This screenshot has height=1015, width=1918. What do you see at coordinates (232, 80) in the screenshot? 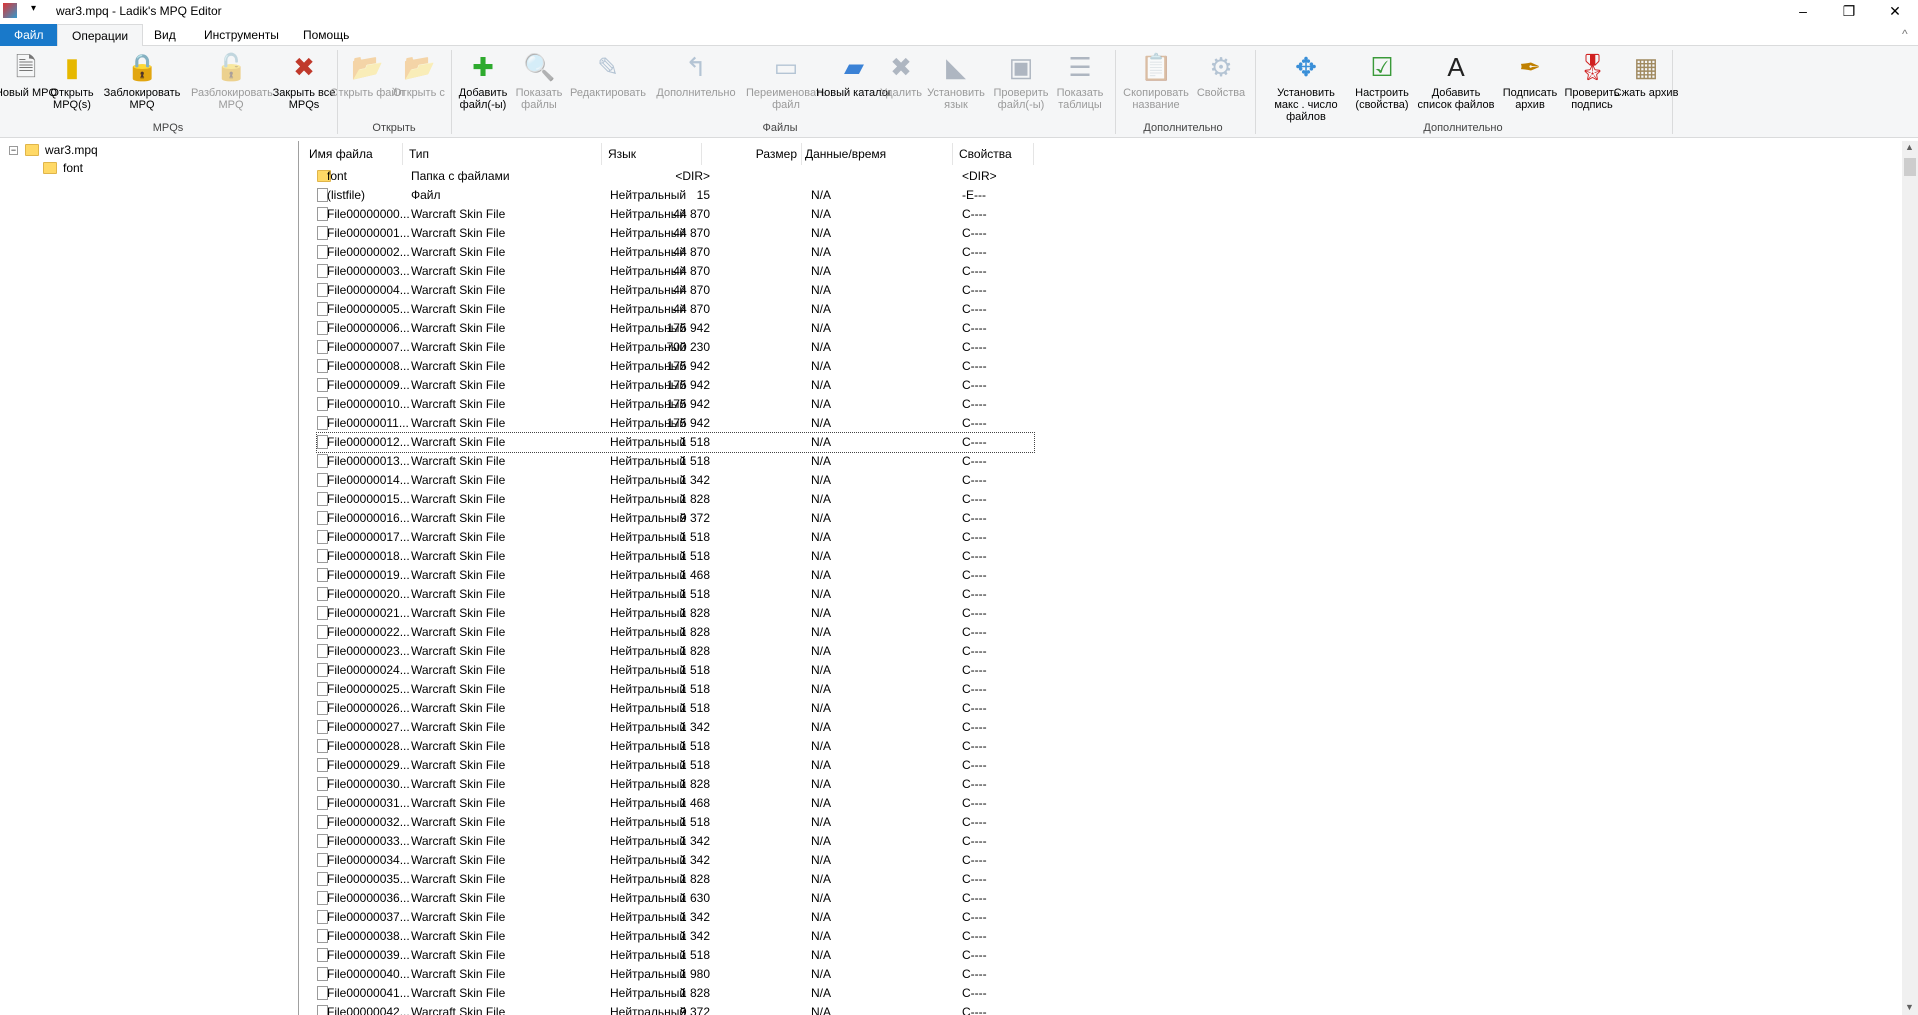
I see `ribbon-button-unlock: 🔓 Разблокировать MPQ` at bounding box center [232, 80].